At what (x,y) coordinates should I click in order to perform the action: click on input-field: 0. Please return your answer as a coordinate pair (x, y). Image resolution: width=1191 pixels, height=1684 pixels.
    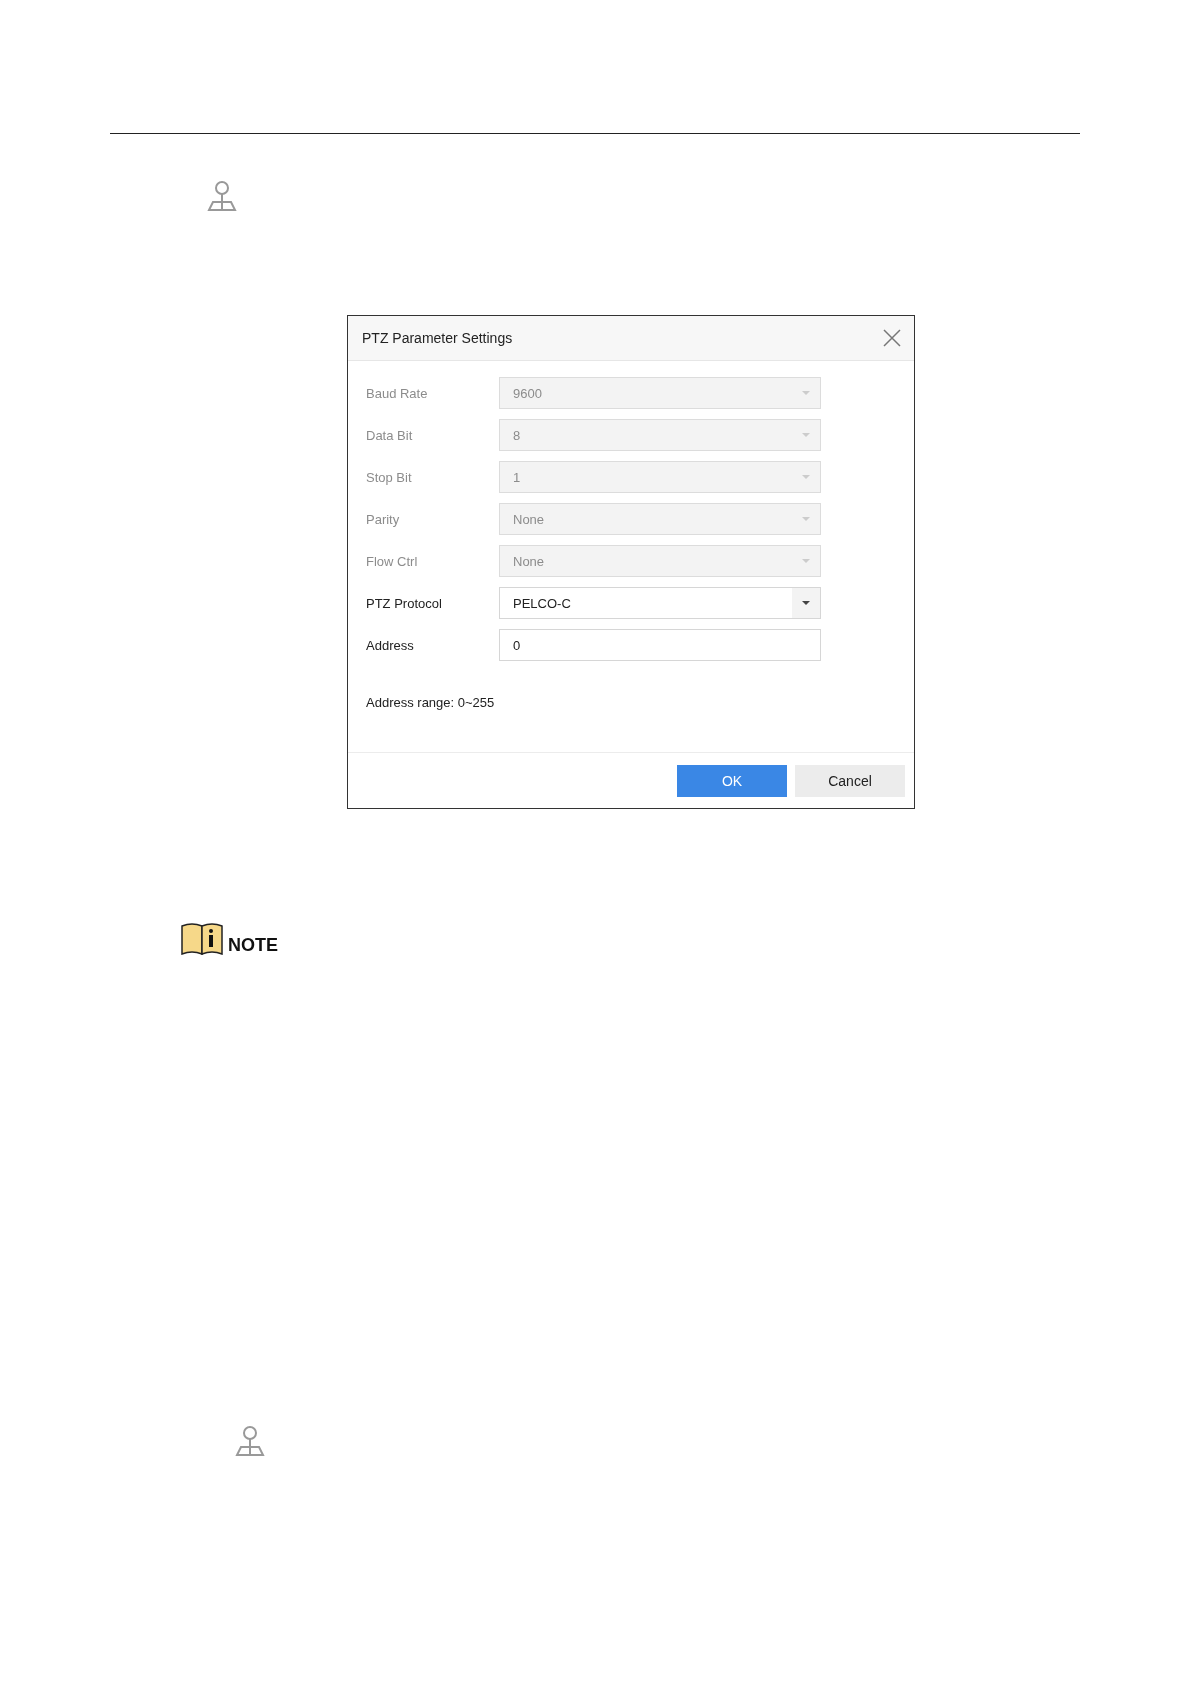
    Looking at the image, I should click on (660, 645).